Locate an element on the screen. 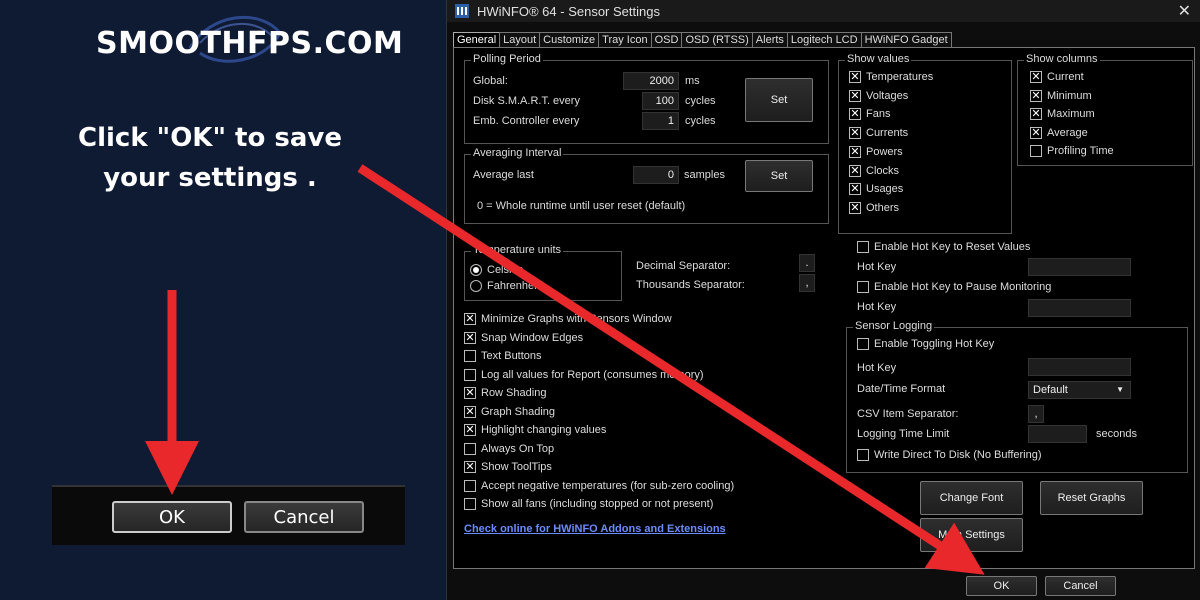 Image resolution: width=1200 pixels, height=600 pixels. show-value-checkbox: ✕ Temperatures is located at coordinates (891, 77).